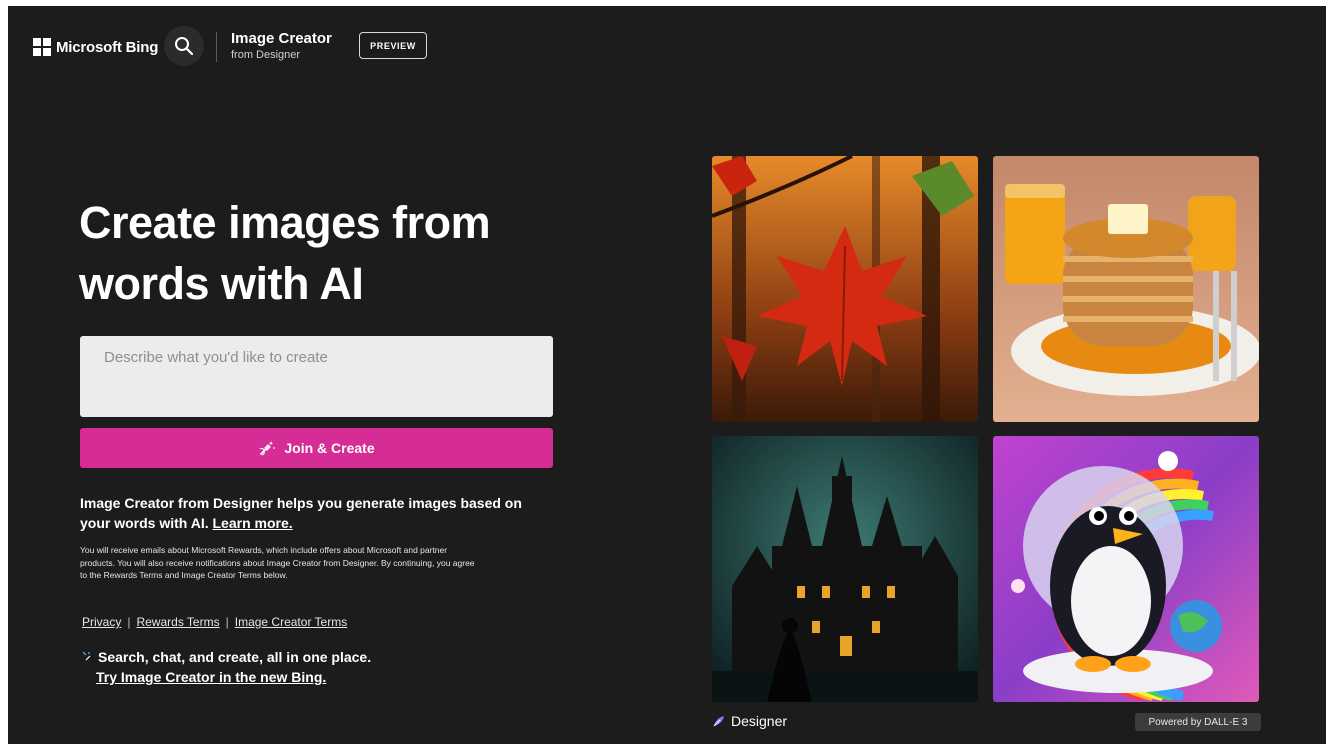 The height and width of the screenshot is (744, 1326). I want to click on product-title-sub: from Designer, so click(266, 55).